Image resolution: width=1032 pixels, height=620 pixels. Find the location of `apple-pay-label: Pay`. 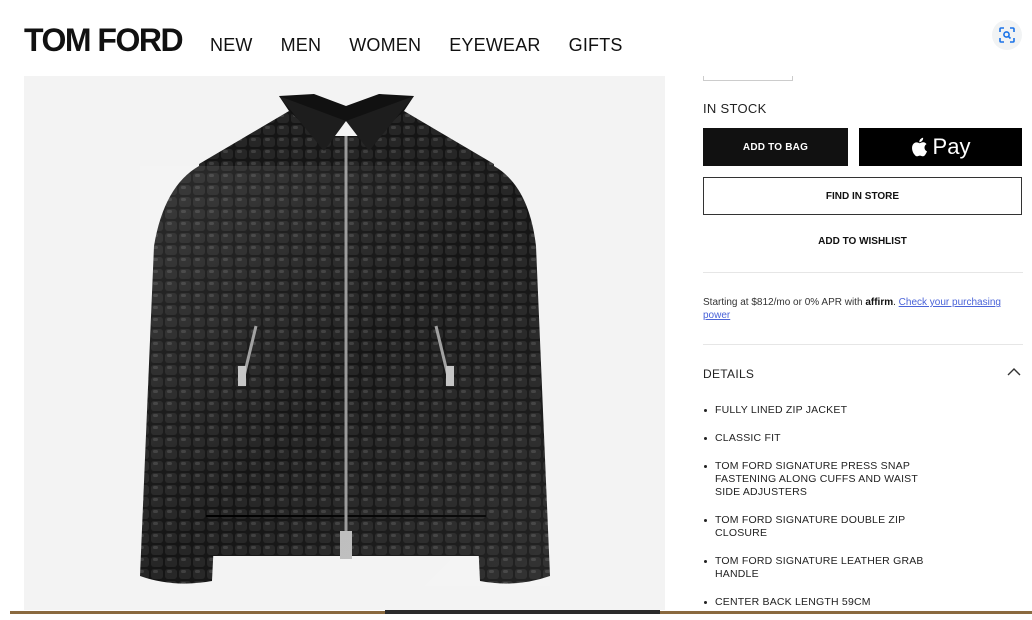

apple-pay-label: Pay is located at coordinates (951, 146).